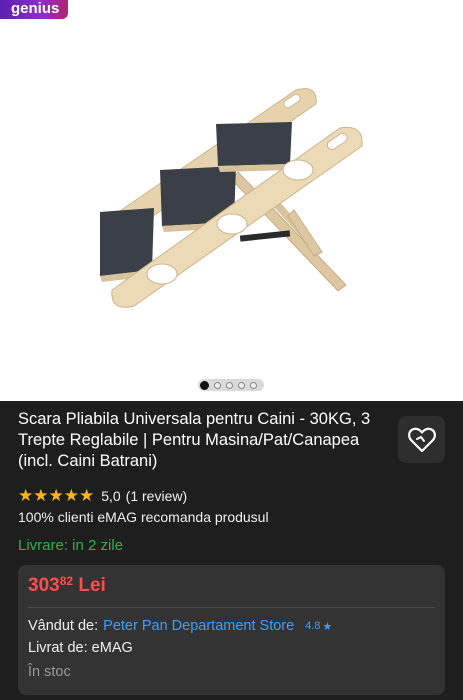 This screenshot has width=463, height=700. What do you see at coordinates (231, 607) in the screenshot?
I see `divider` at bounding box center [231, 607].